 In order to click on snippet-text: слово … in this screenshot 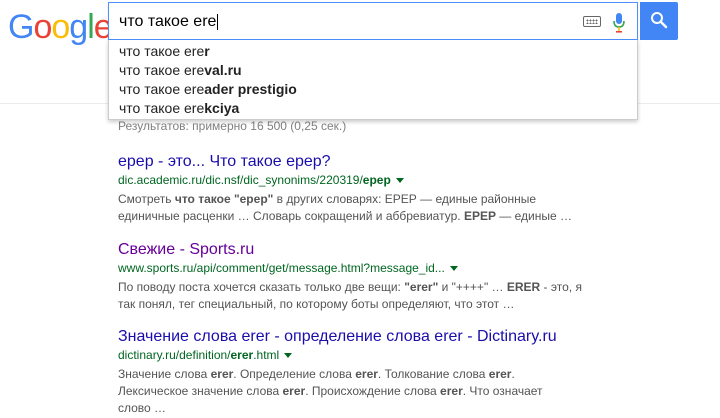, I will do `click(142, 408)`.